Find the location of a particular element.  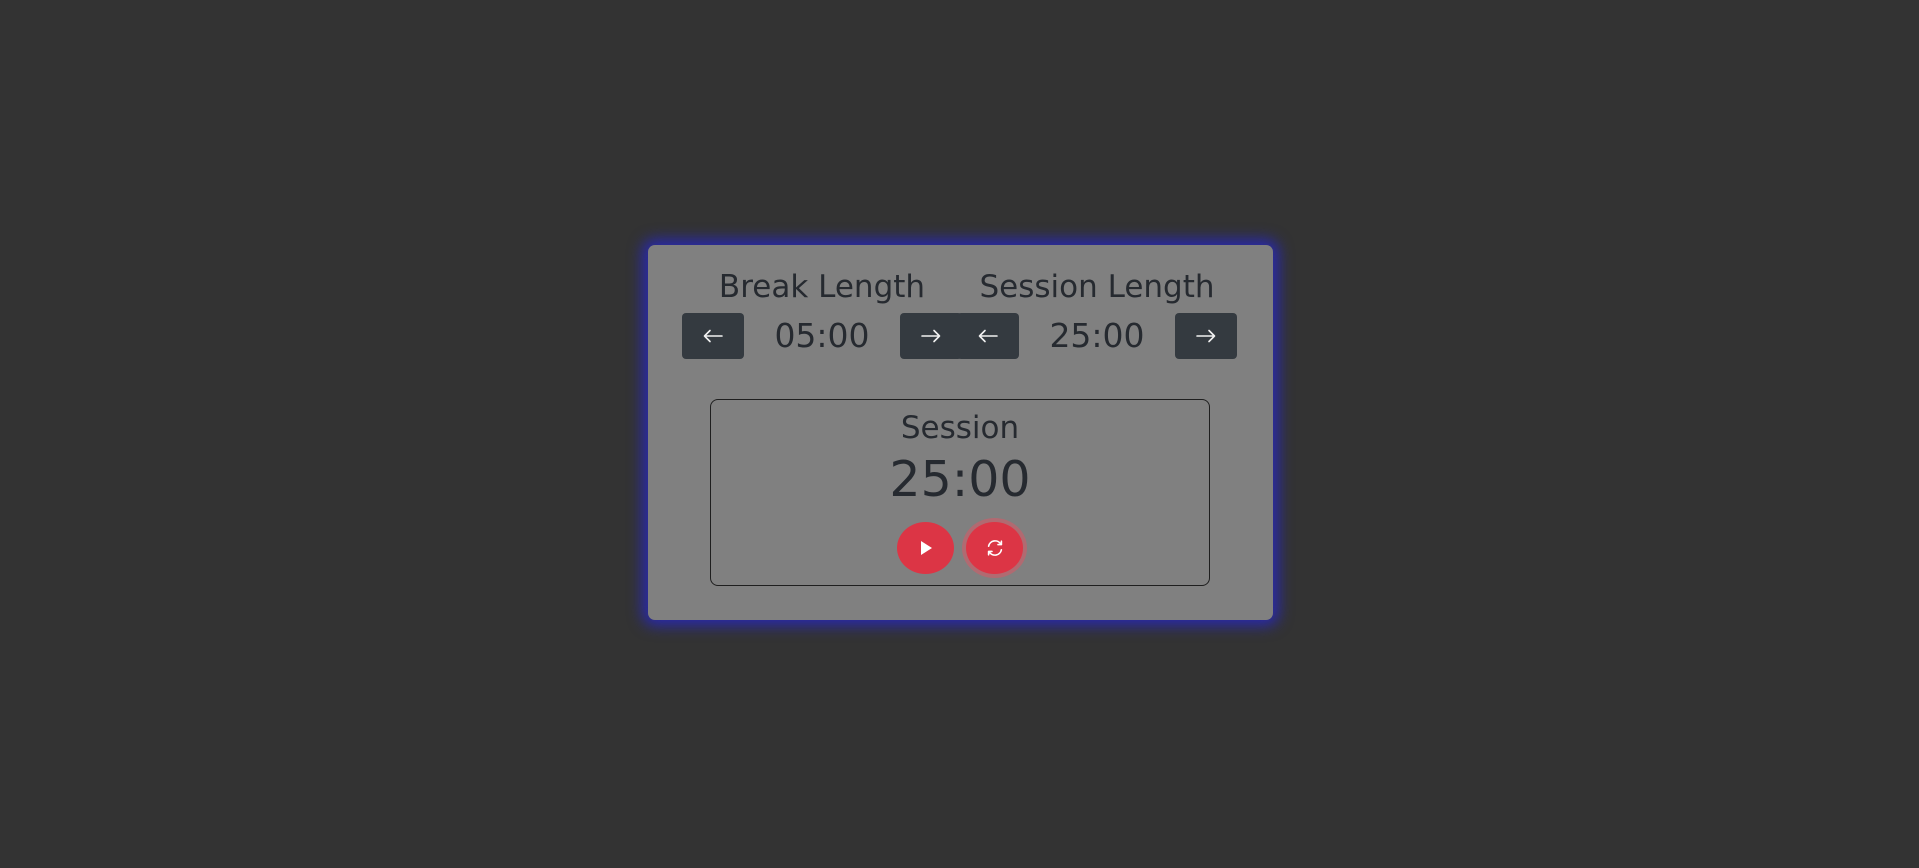

refresh-icon is located at coordinates (994, 548).